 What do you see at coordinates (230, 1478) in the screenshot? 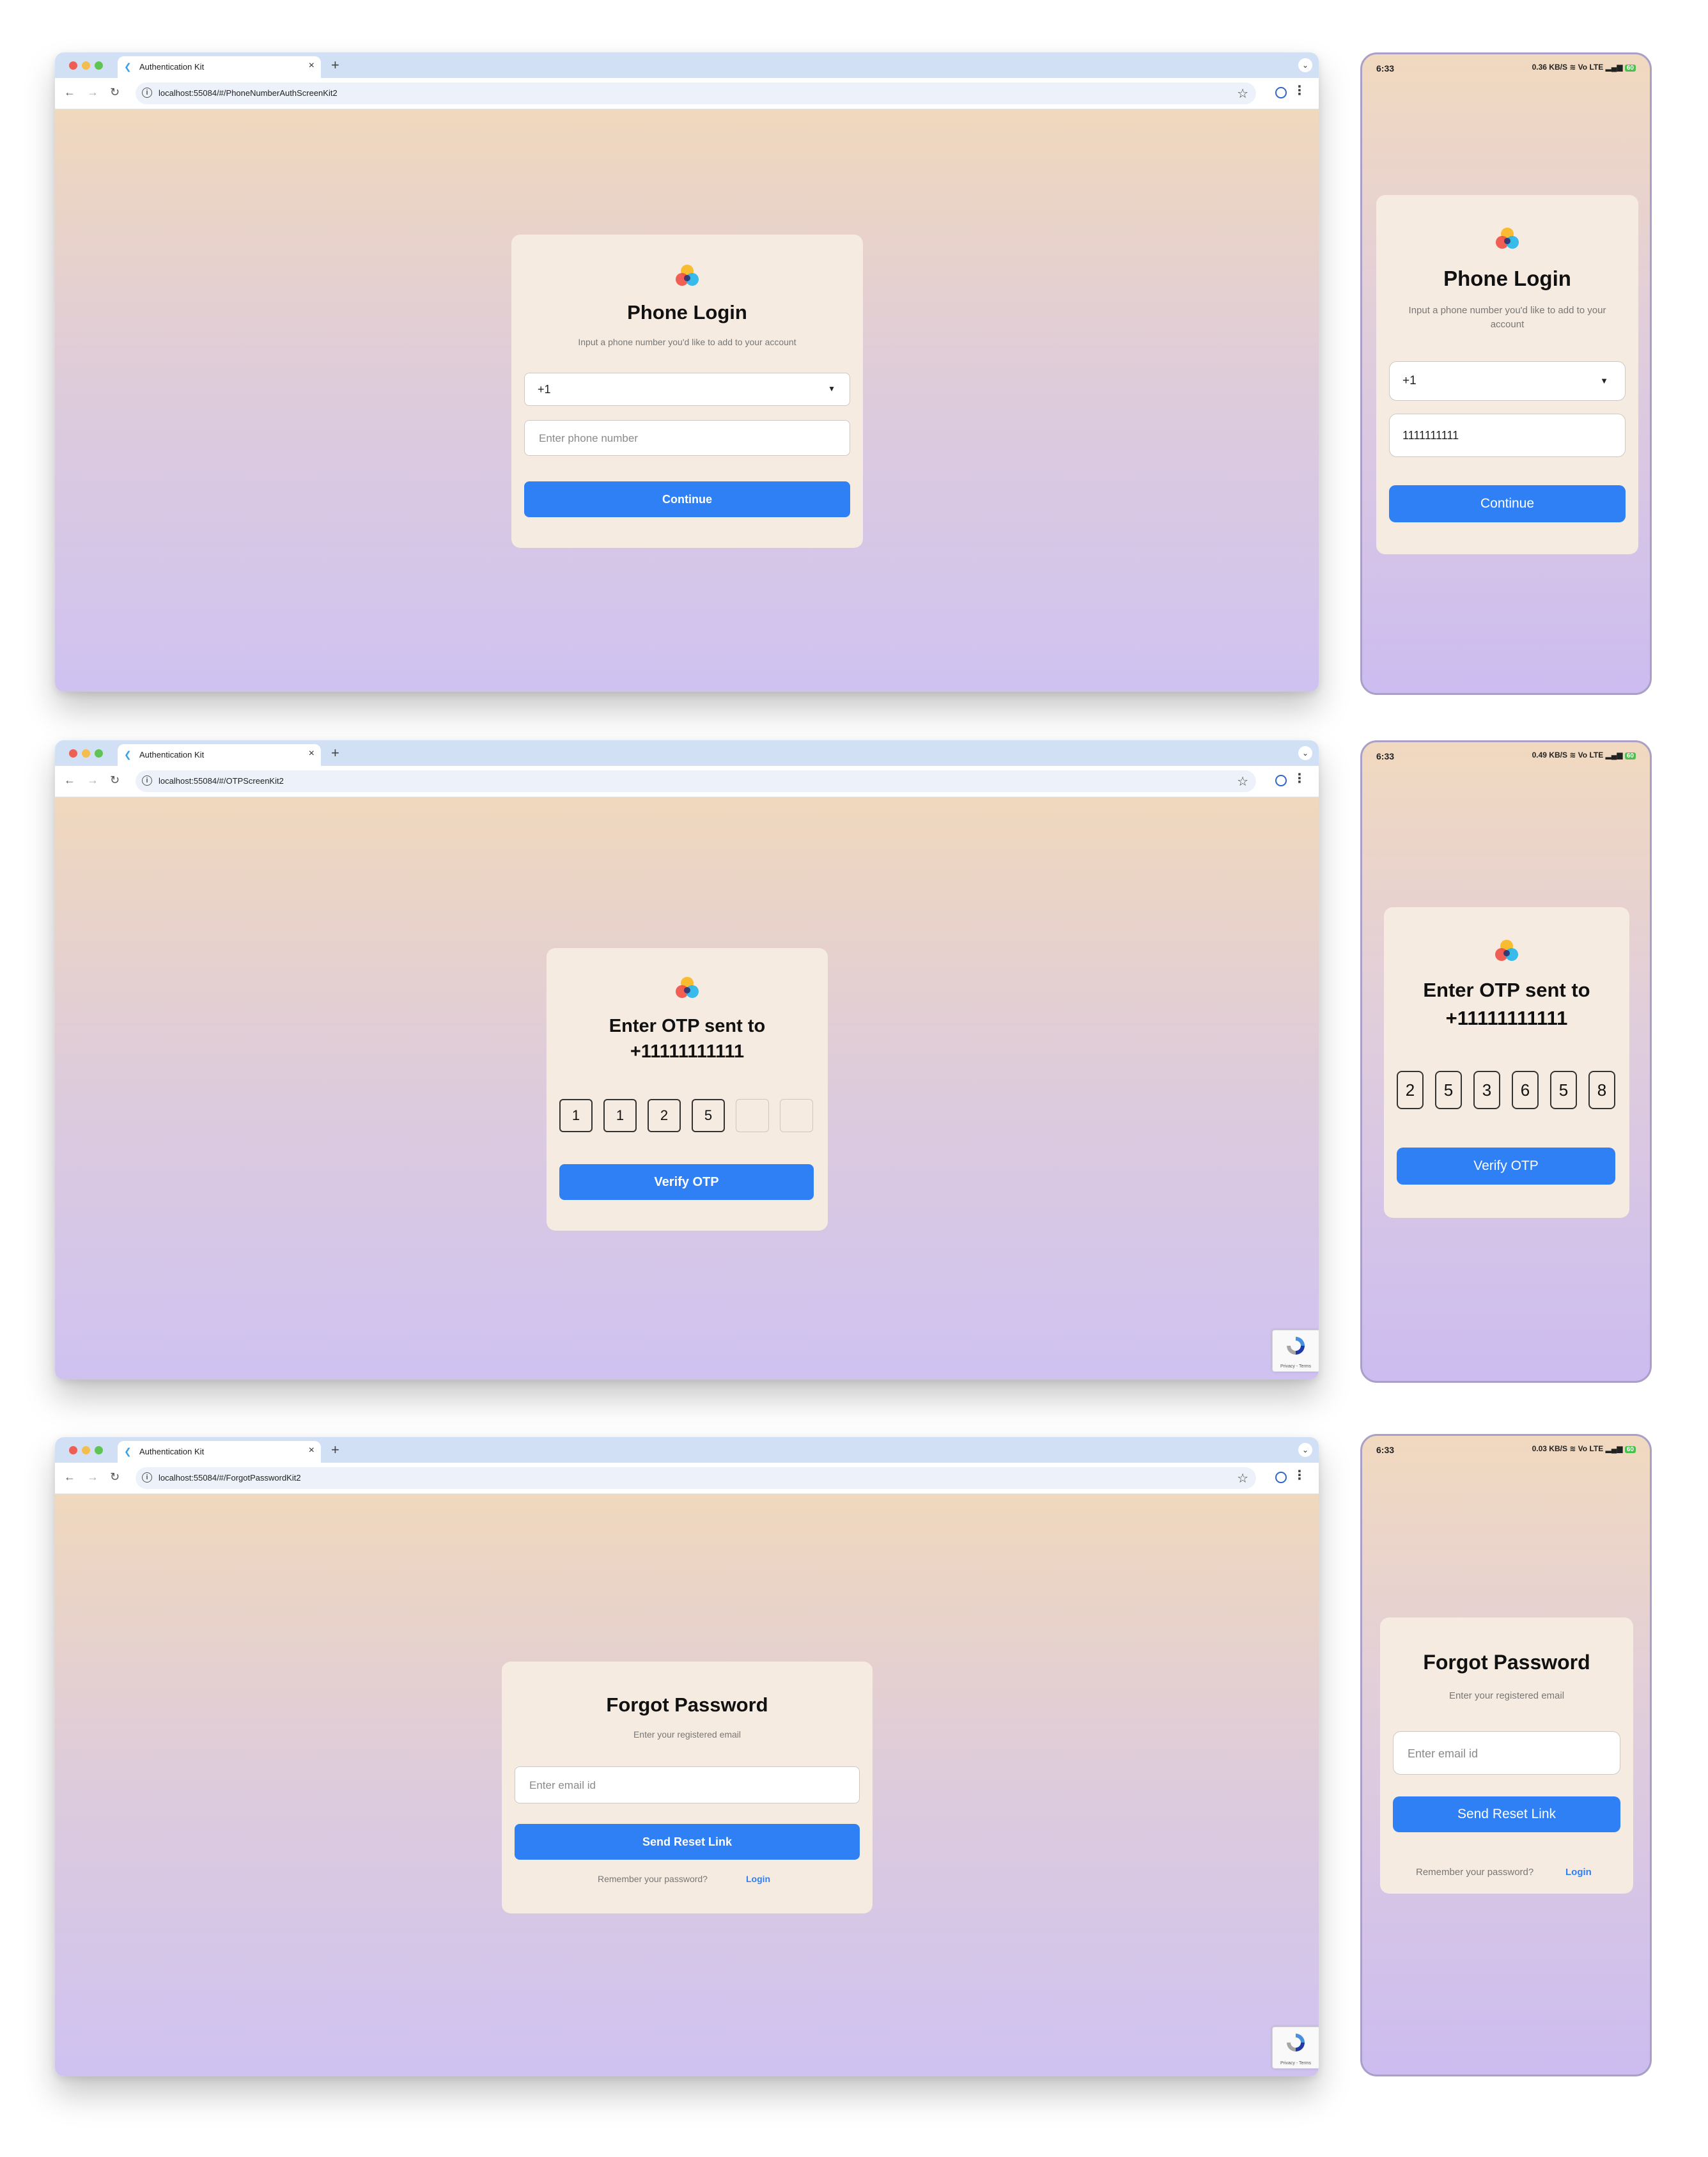
I see `url-text: localhost:55084/#/ForgotPasswordKit2` at bounding box center [230, 1478].